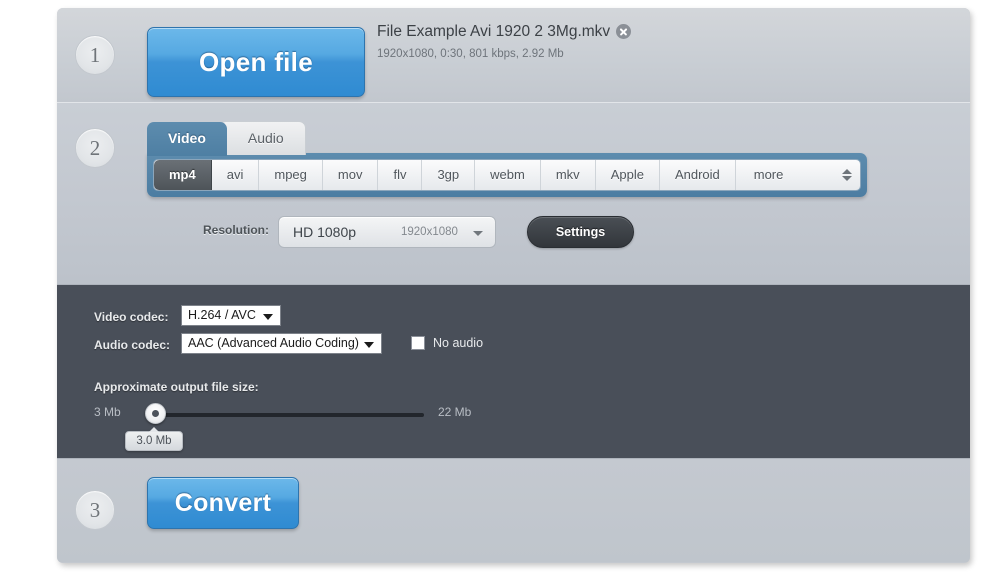 Image resolution: width=1000 pixels, height=580 pixels. Describe the element at coordinates (155, 413) in the screenshot. I see `output-size-slider-handle` at that location.